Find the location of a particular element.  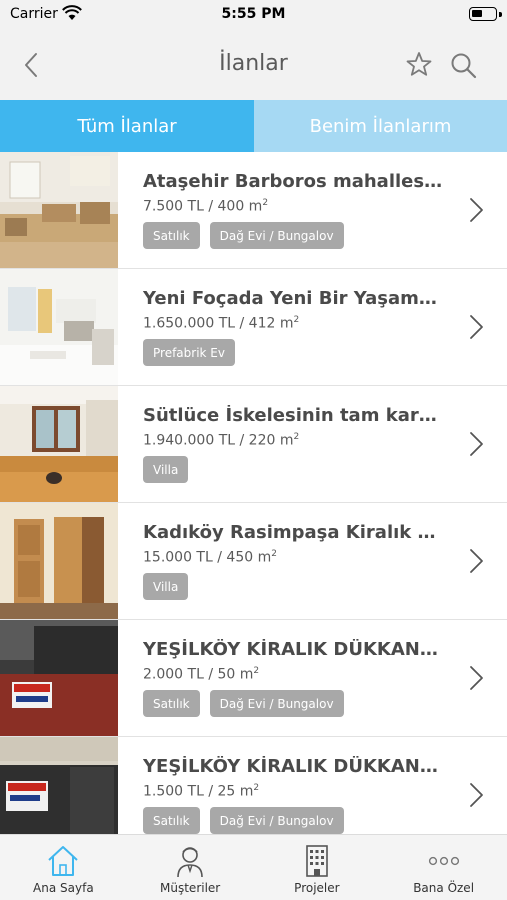

listing-price: 1.500 TL / 25 m2 is located at coordinates (201, 791).